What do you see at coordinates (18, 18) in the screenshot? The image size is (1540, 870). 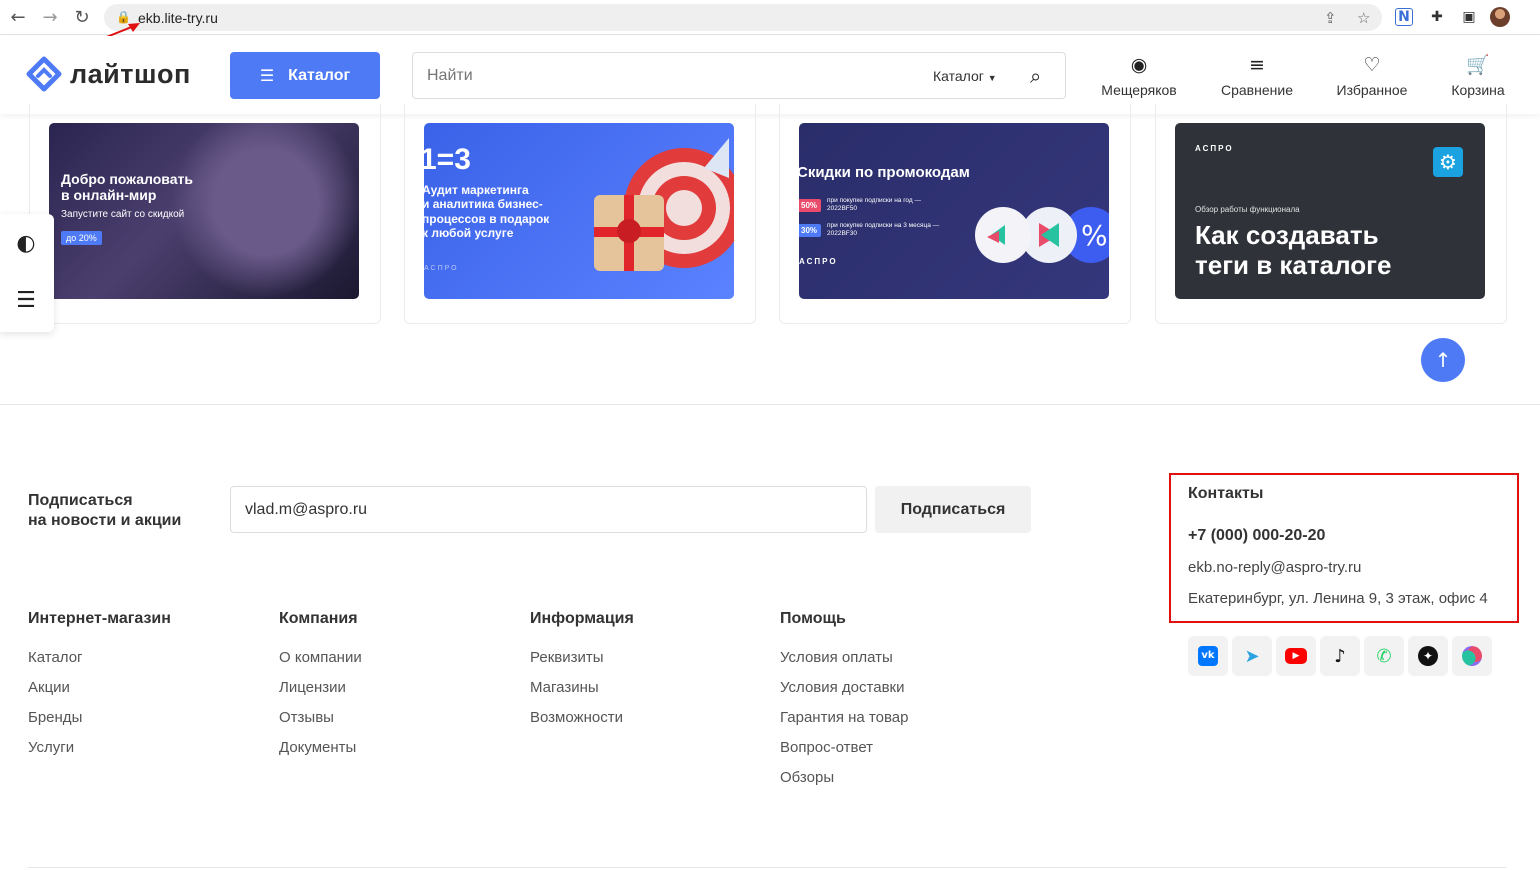 I see `back-icon: ←` at bounding box center [18, 18].